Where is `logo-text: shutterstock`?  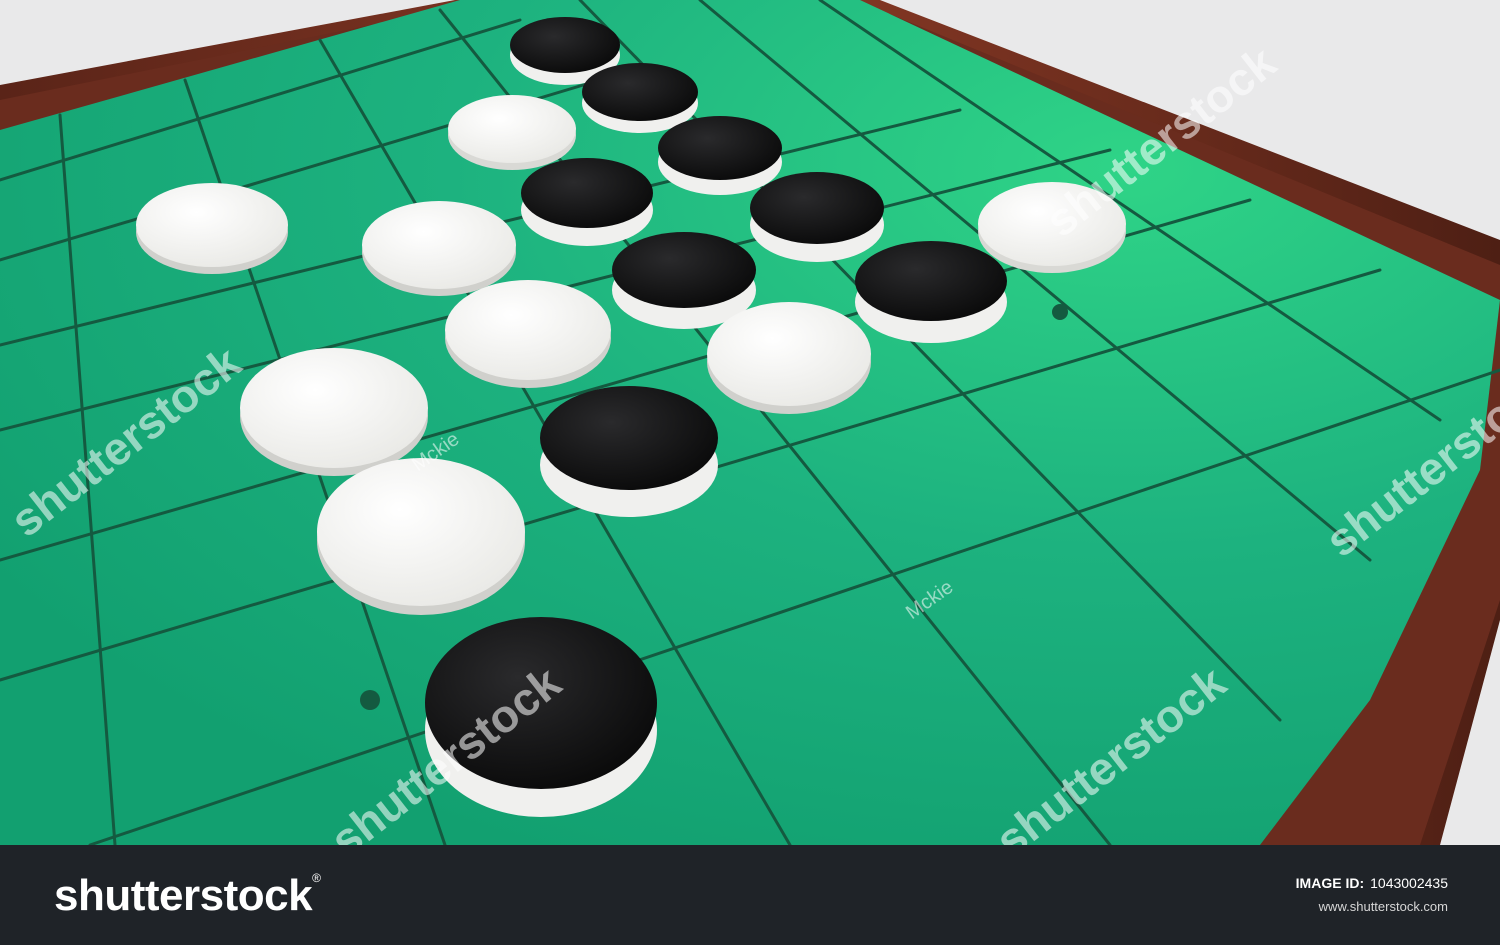
logo-text: shutterstock is located at coordinates (183, 895).